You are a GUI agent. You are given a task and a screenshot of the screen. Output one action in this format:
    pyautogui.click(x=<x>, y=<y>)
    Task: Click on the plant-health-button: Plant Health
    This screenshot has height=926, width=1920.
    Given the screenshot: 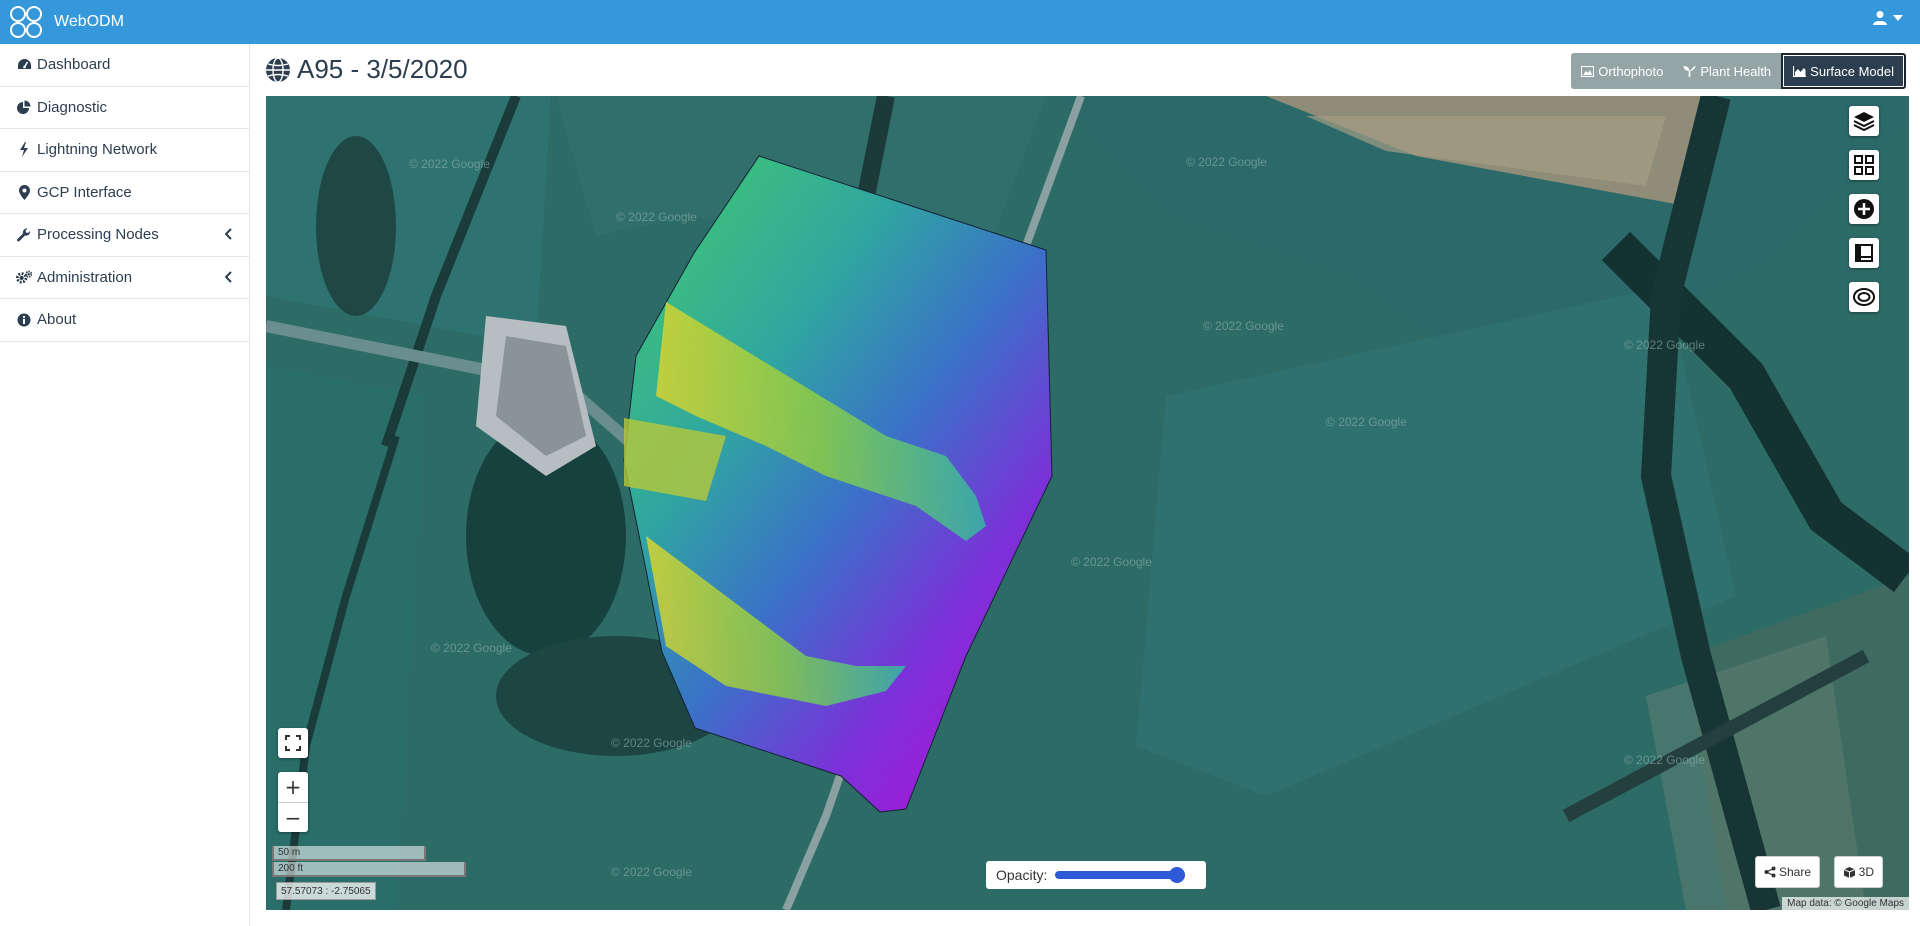 What is the action you would take?
    pyautogui.click(x=1727, y=71)
    